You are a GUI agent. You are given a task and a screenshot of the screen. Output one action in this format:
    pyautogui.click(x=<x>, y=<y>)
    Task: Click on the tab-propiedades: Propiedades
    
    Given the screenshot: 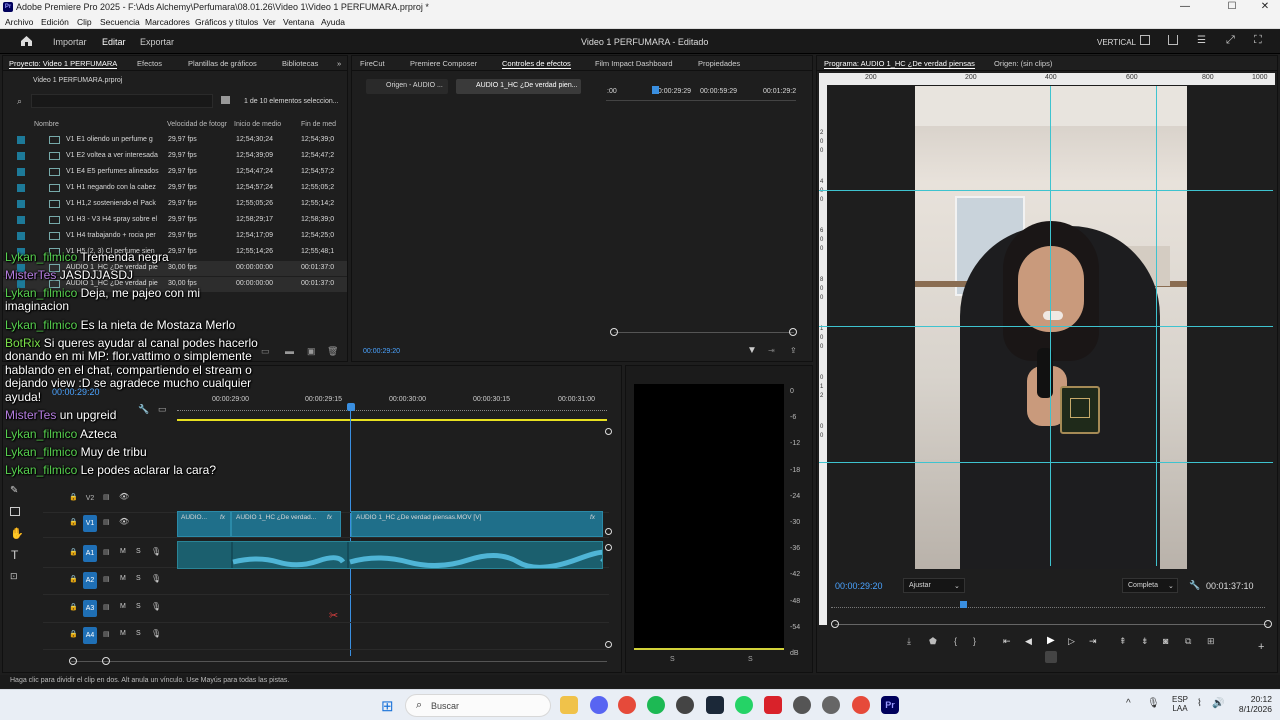 What is the action you would take?
    pyautogui.click(x=719, y=63)
    